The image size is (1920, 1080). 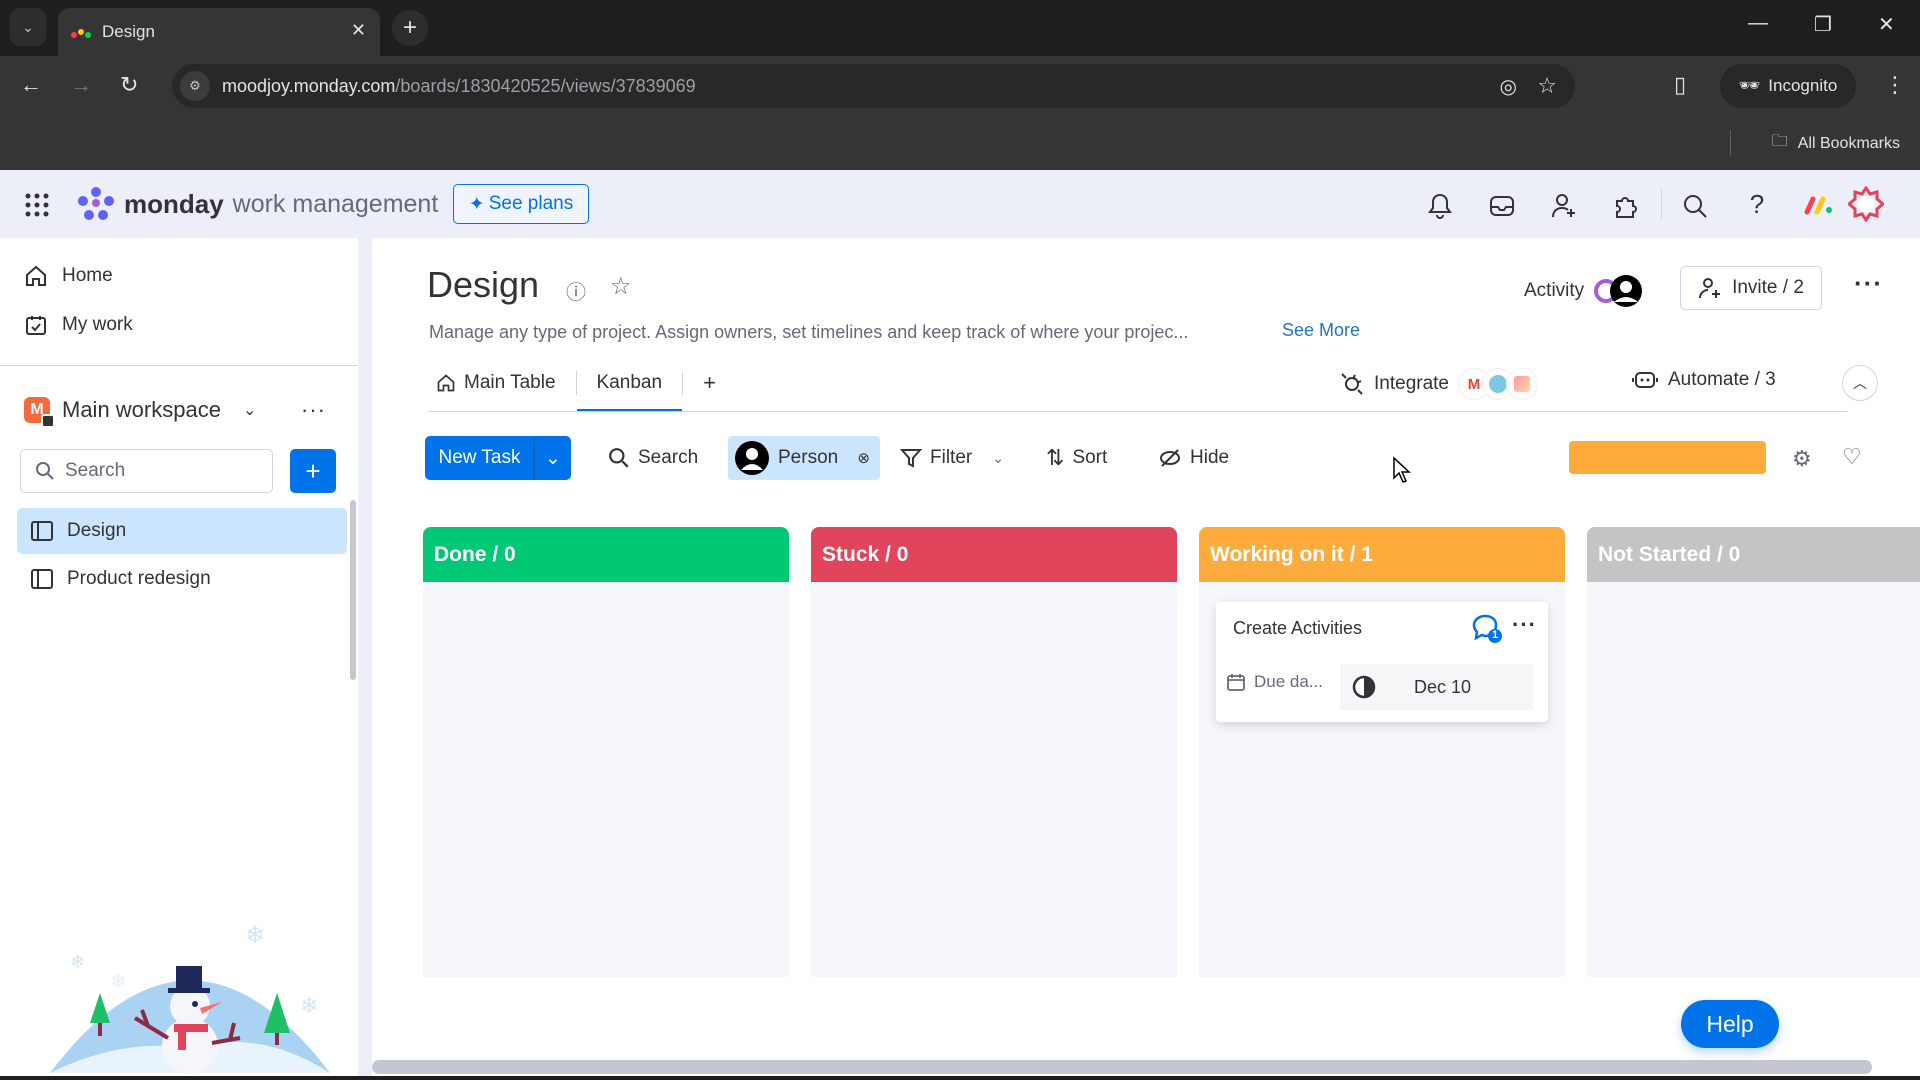 What do you see at coordinates (129, 85) in the screenshot?
I see `reload-icon: ↻` at bounding box center [129, 85].